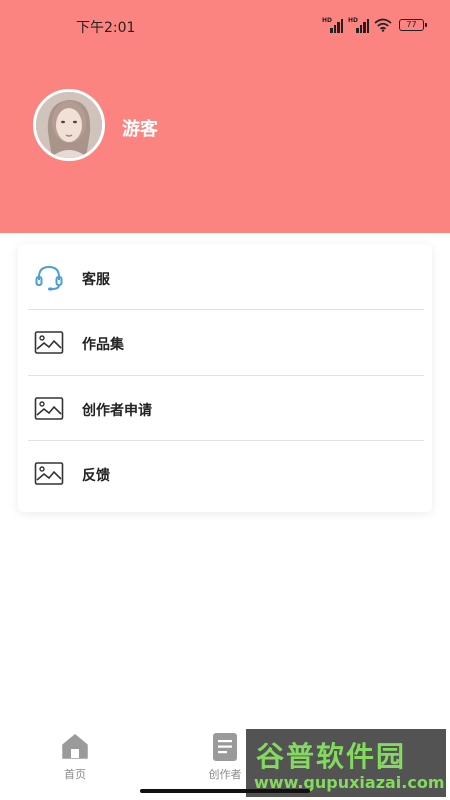  Describe the element at coordinates (383, 25) in the screenshot. I see `wifi-icon` at that location.